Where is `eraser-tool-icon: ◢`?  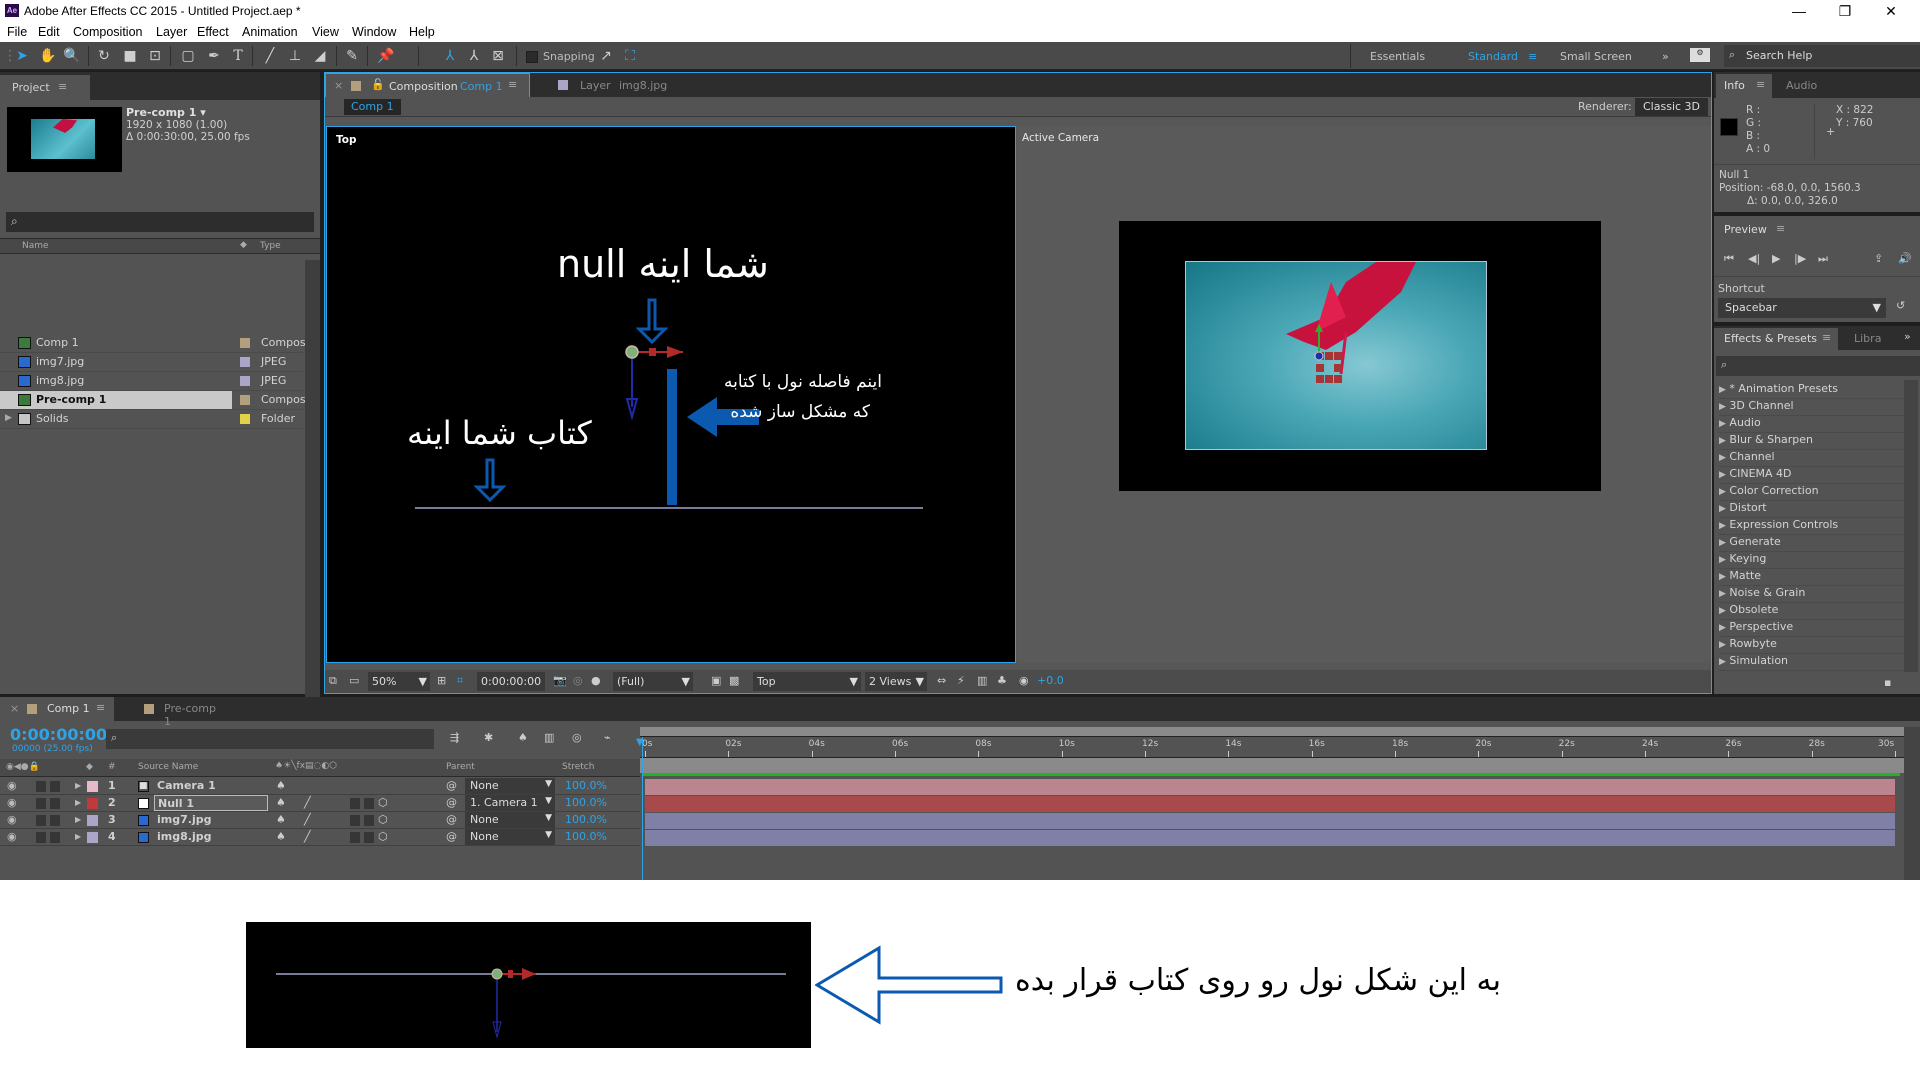 eraser-tool-icon: ◢ is located at coordinates (320, 56).